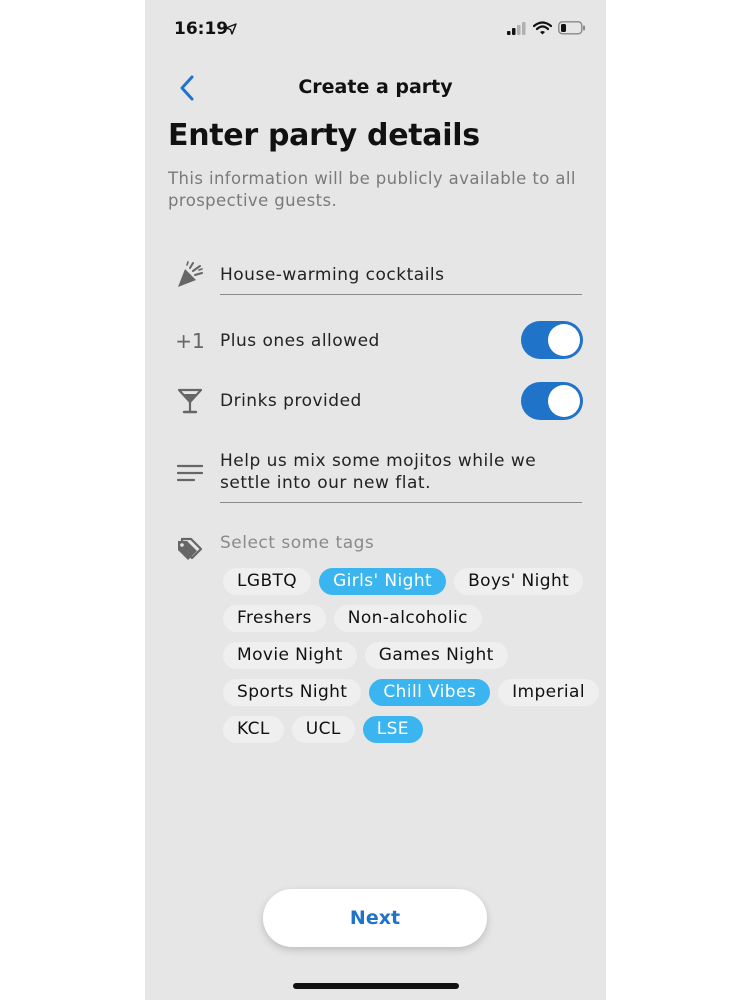 Image resolution: width=750 pixels, height=1000 pixels. Describe the element at coordinates (323, 729) in the screenshot. I see `tag-ucl: UCL` at that location.